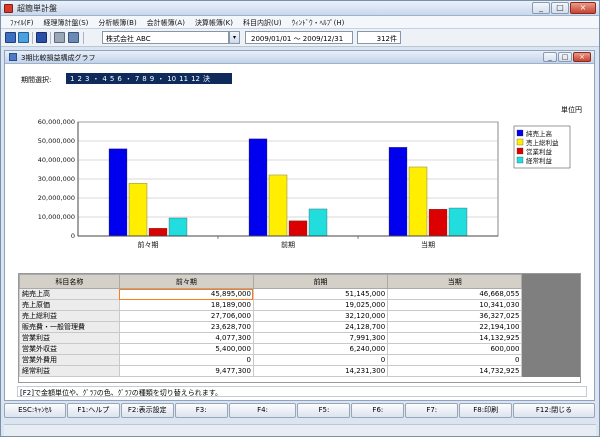 The width and height of the screenshot is (600, 437). Describe the element at coordinates (195, 79) in the screenshot. I see `period-month-item: 12` at that location.